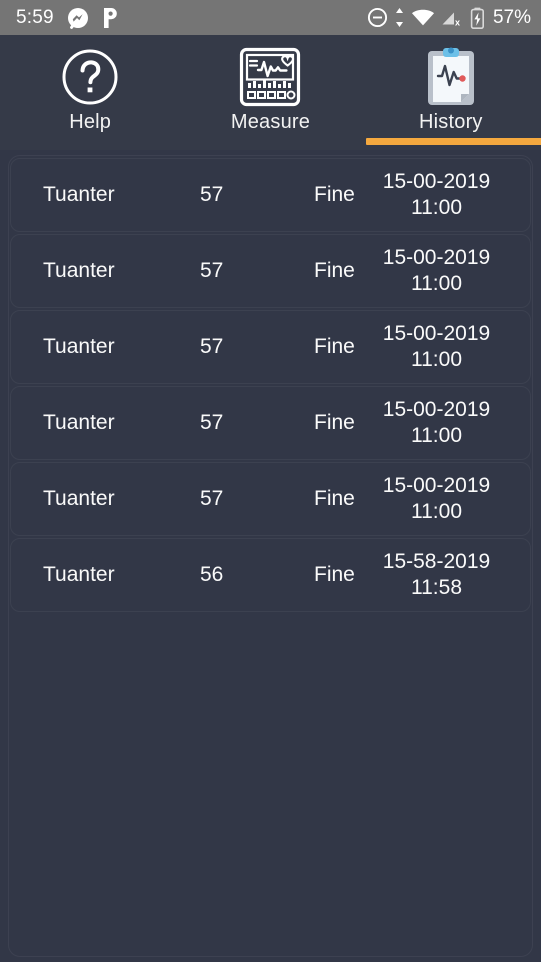  Describe the element at coordinates (451, 122) in the screenshot. I see `tab-label-history: History` at that location.